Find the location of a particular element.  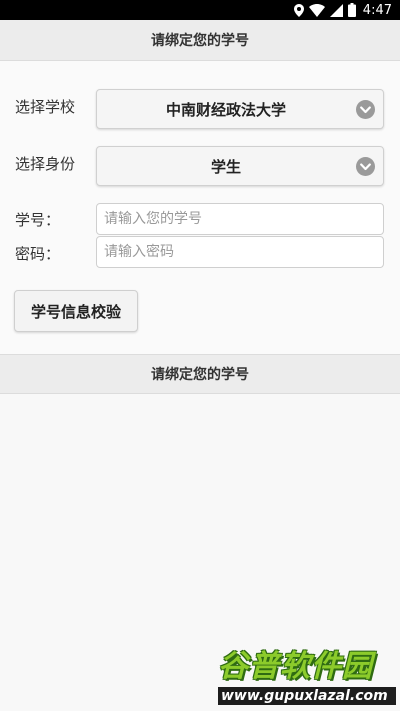

student-id-input is located at coordinates (240, 219).